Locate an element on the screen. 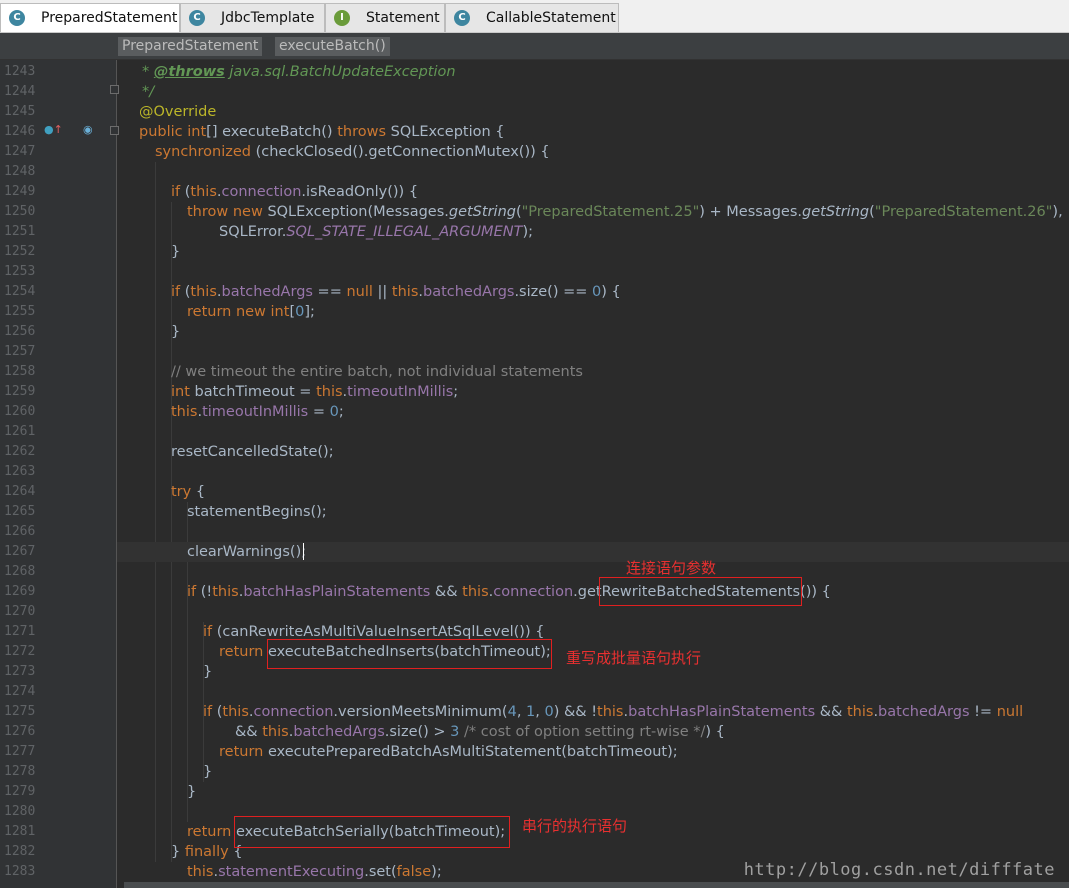 The width and height of the screenshot is (1069, 888). code-text: this.statementExecuting.set(false); is located at coordinates (314, 872).